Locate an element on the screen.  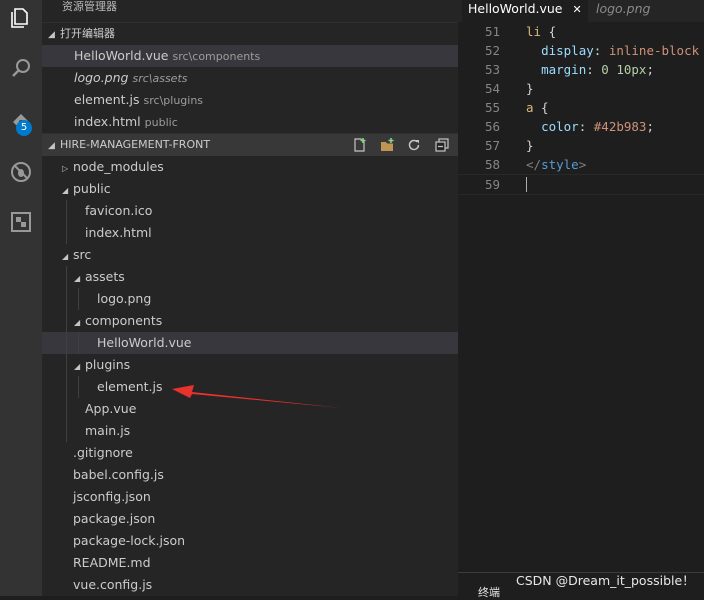
annotation-arrow-icon is located at coordinates (257, 396).